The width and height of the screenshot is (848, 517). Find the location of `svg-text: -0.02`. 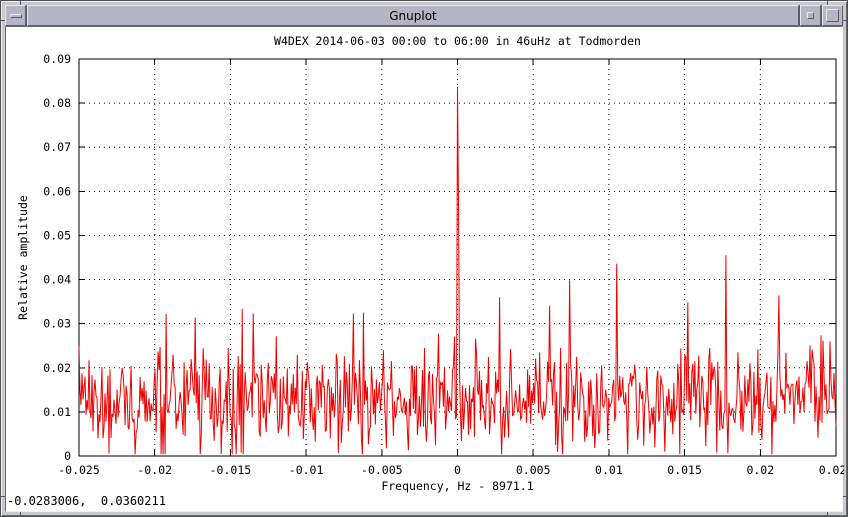

svg-text: -0.02 is located at coordinates (154, 470).